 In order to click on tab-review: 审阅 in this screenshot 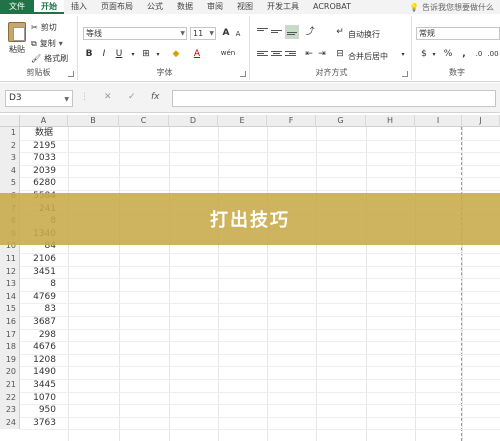, I will do `click(215, 7)`.